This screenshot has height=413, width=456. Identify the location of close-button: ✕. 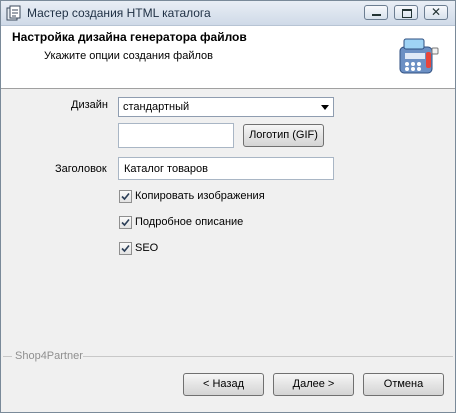
(436, 12).